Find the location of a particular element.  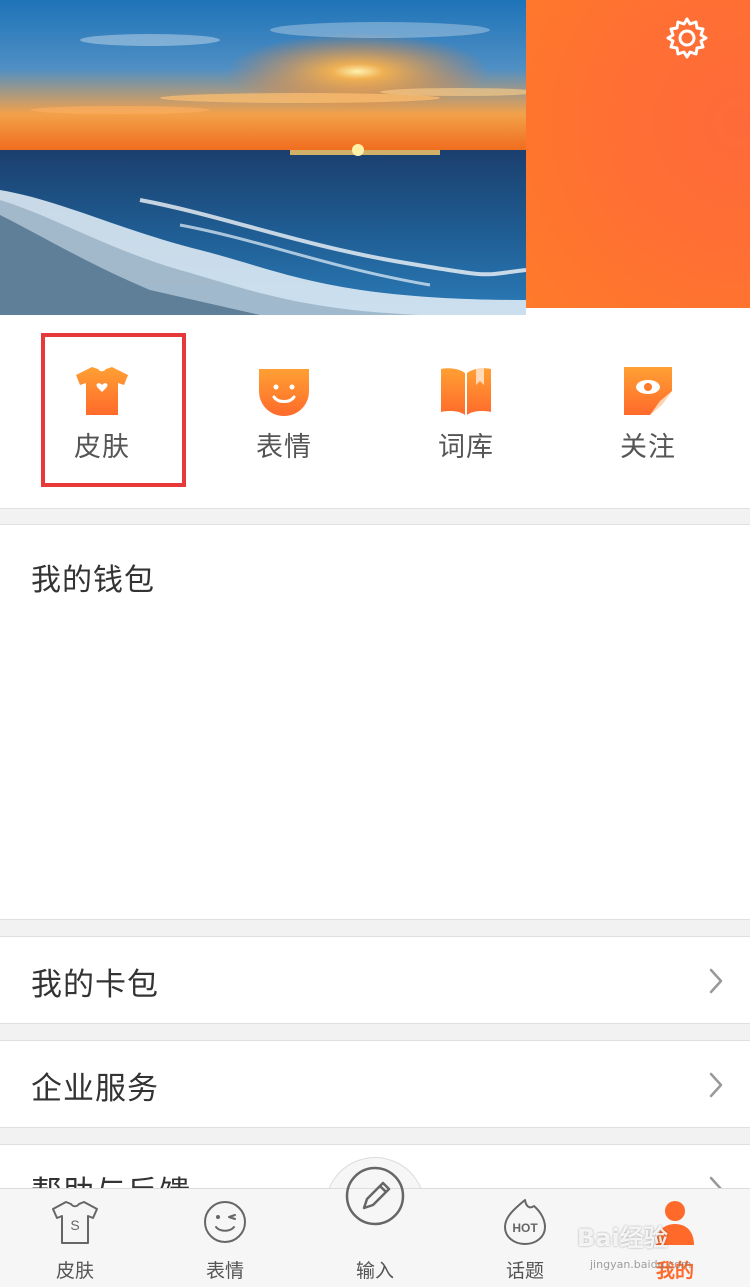

quick-actions: 皮肤 表情 词库 关注 is located at coordinates (375, 411).